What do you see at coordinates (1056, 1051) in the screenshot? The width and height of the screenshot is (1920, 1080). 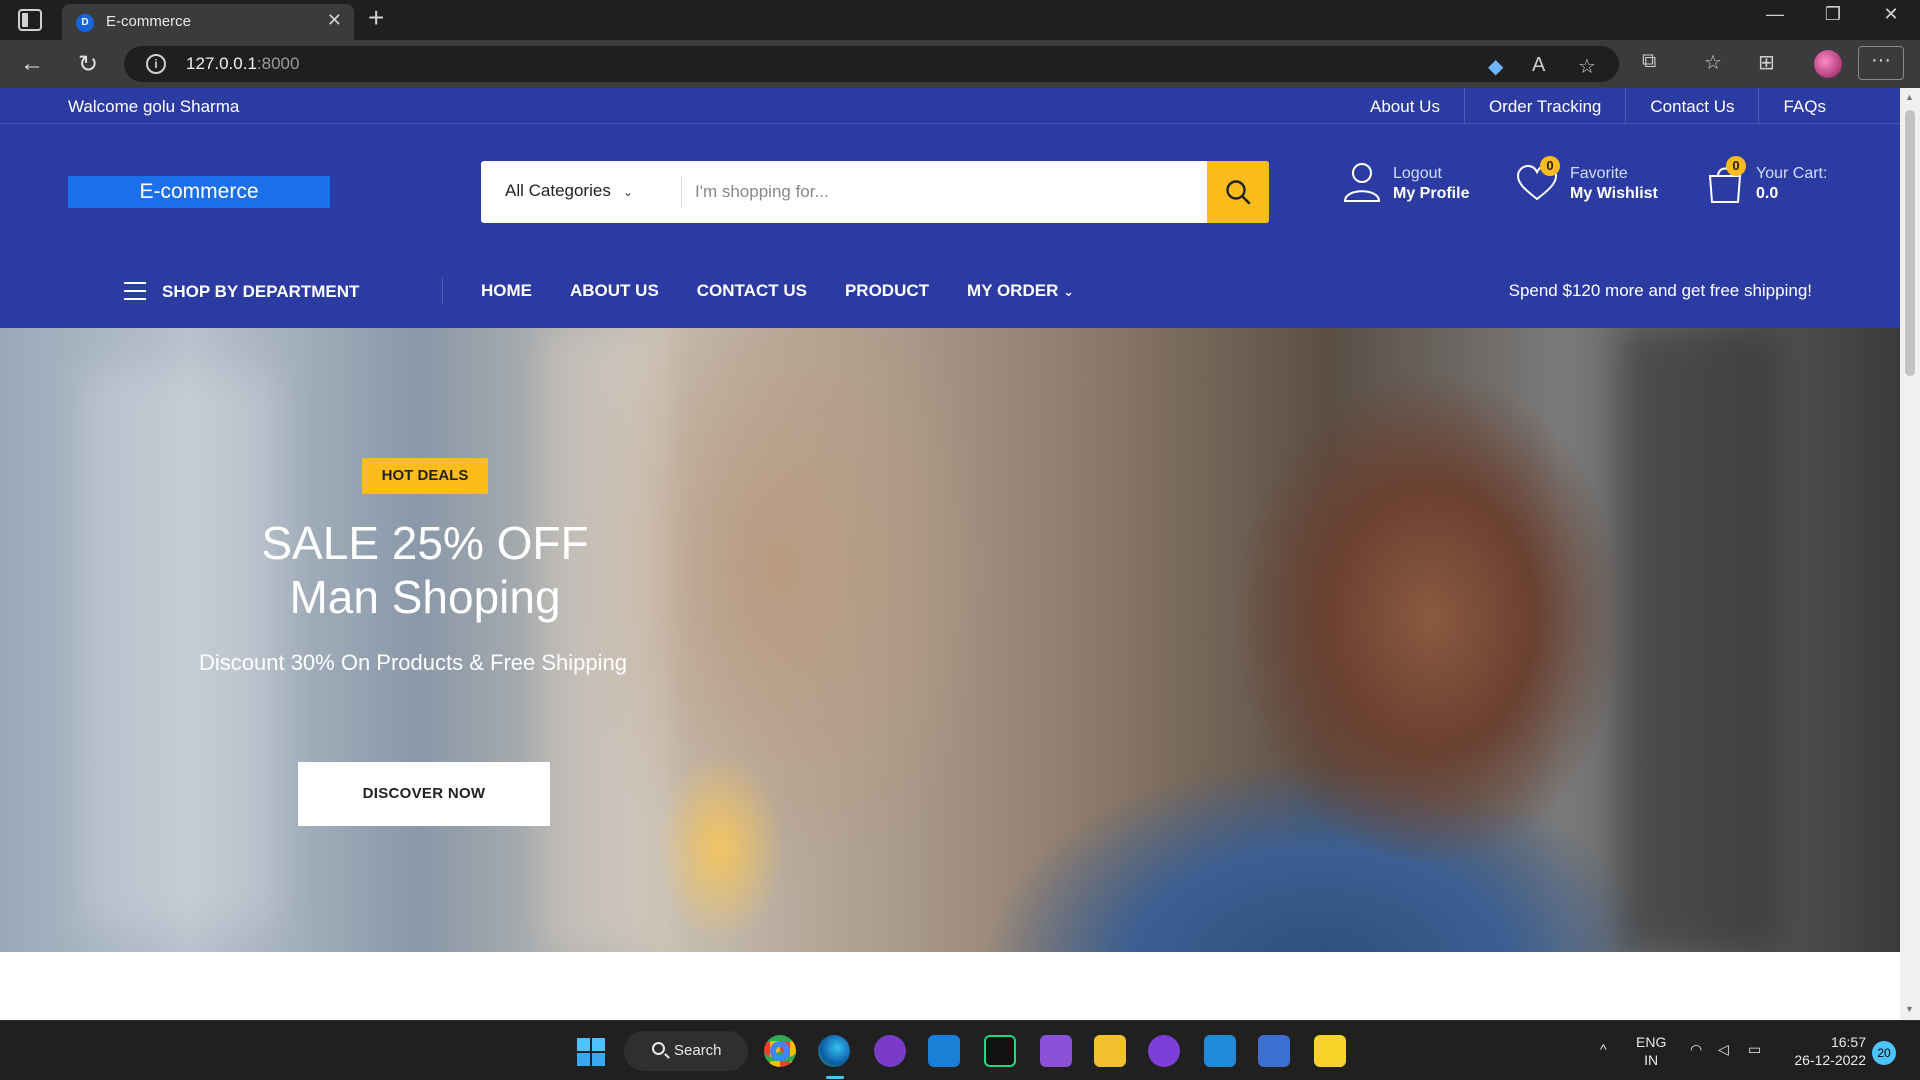 I see `visual-studio-icon` at bounding box center [1056, 1051].